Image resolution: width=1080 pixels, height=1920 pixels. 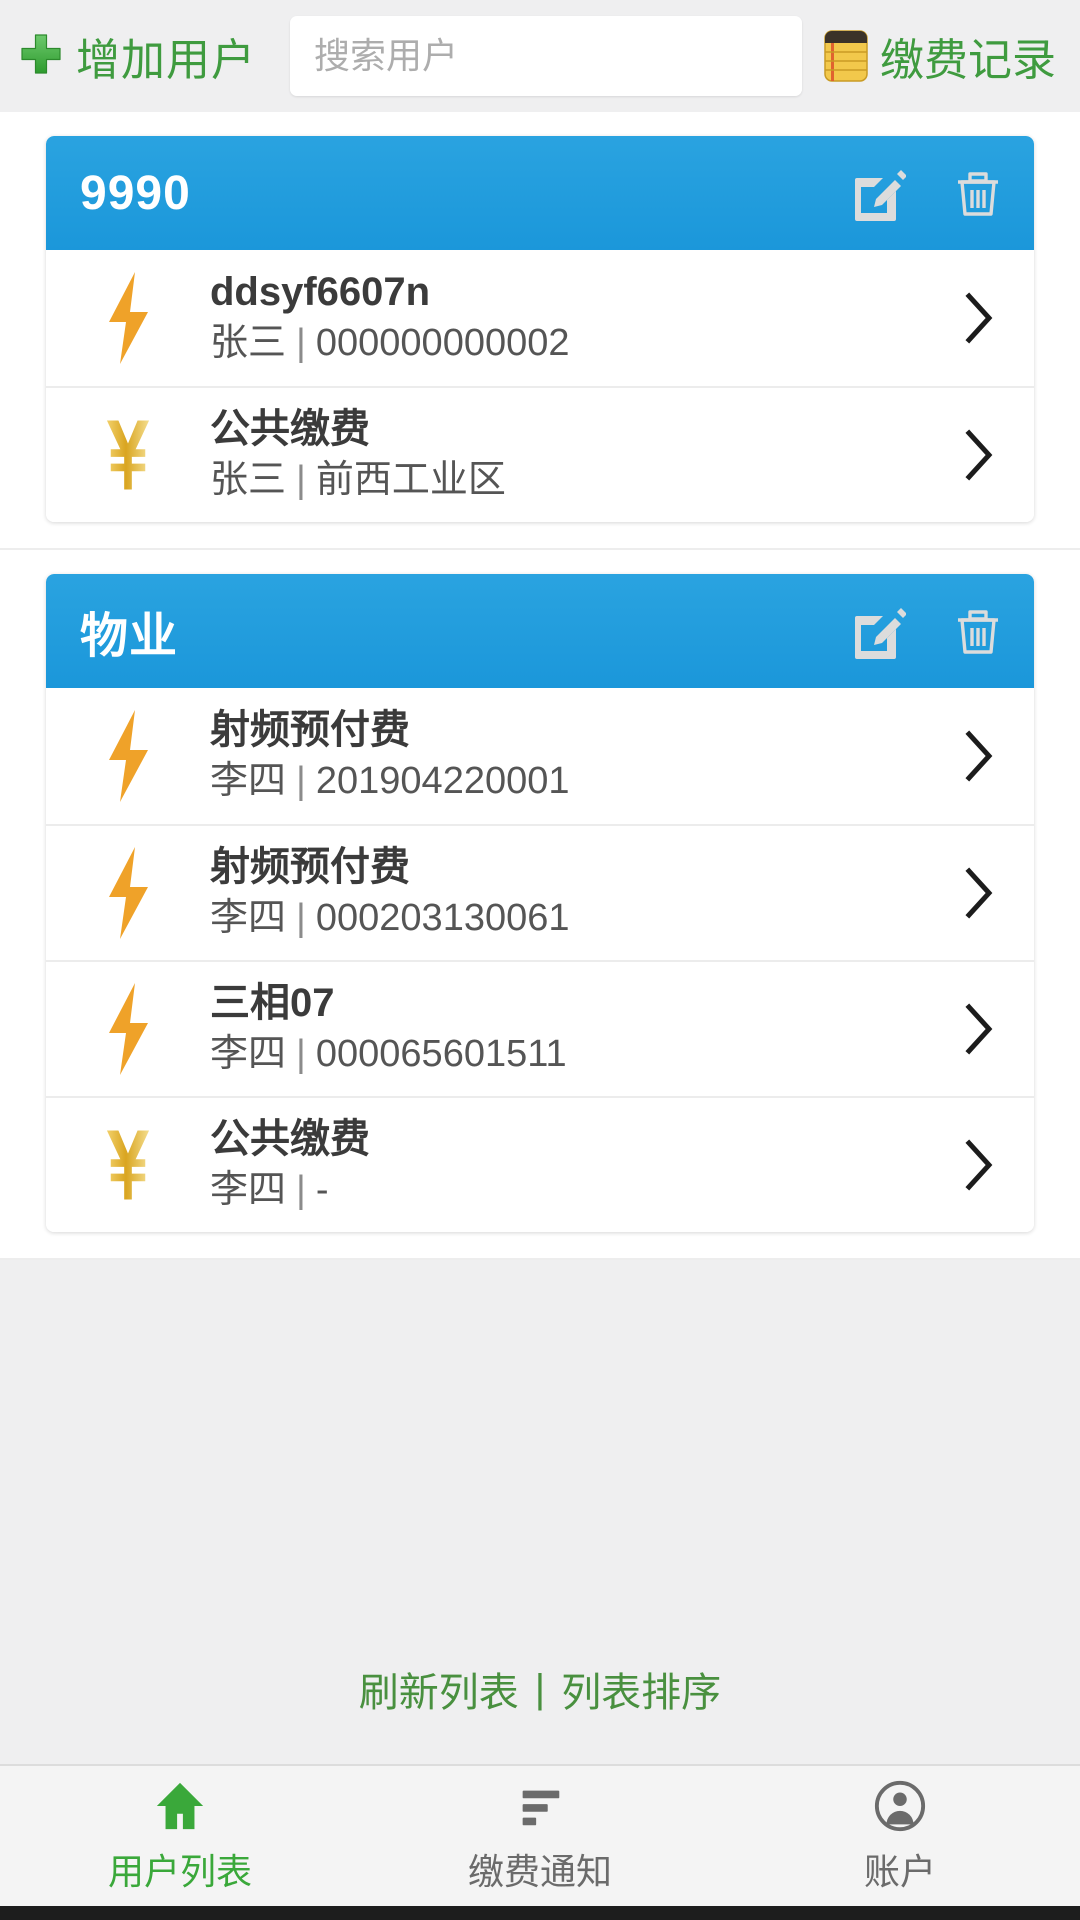 I want to click on list-item: 三相07 李四 | 000065601511, so click(x=540, y=1028).